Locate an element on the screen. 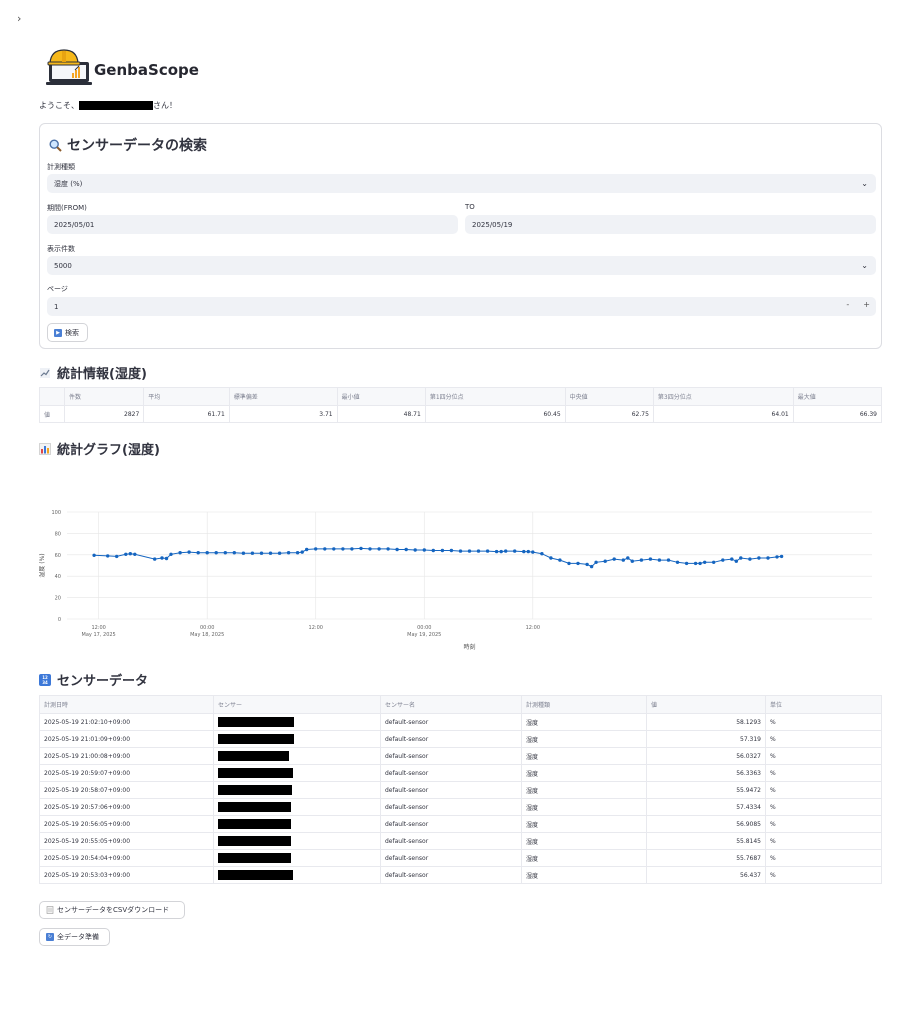  stats-cell-2: 61.71 is located at coordinates (186, 414).